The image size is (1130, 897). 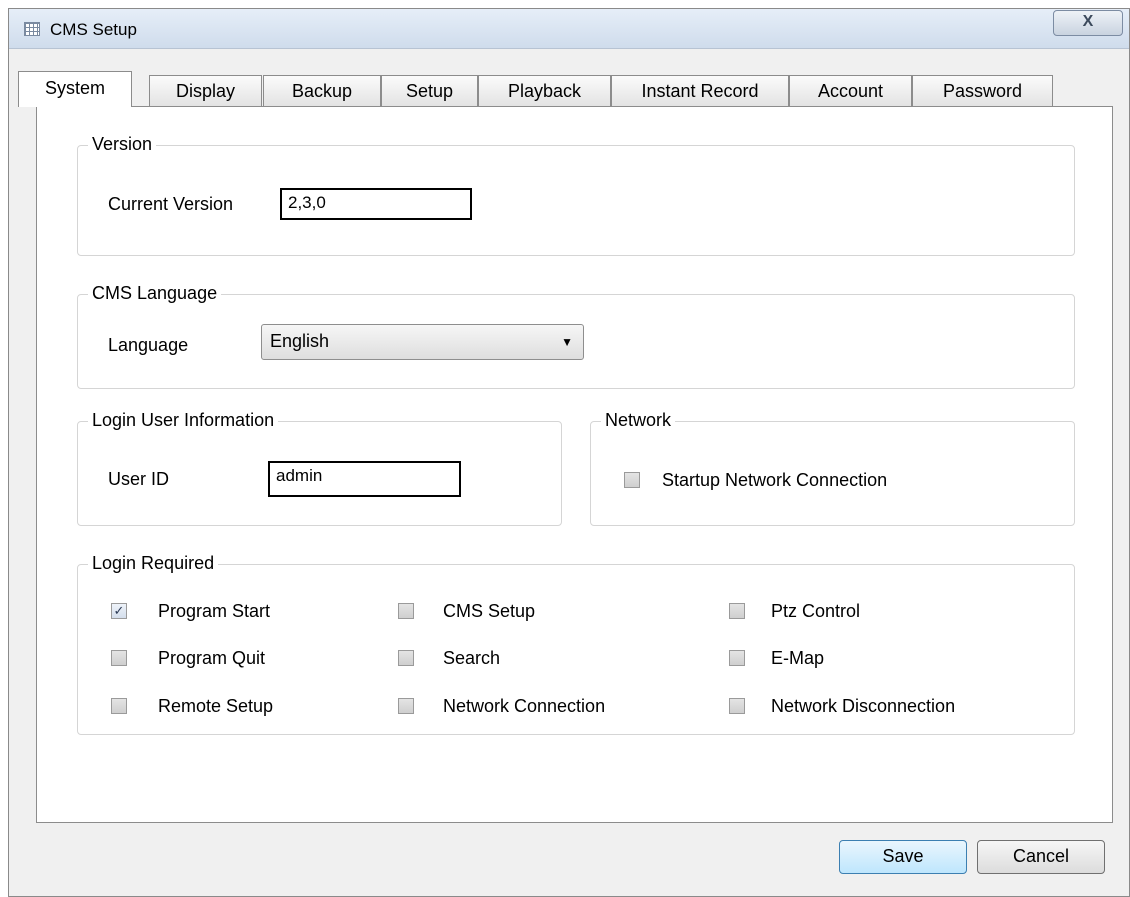 I want to click on network-disconnection-checkbox, so click(x=737, y=706).